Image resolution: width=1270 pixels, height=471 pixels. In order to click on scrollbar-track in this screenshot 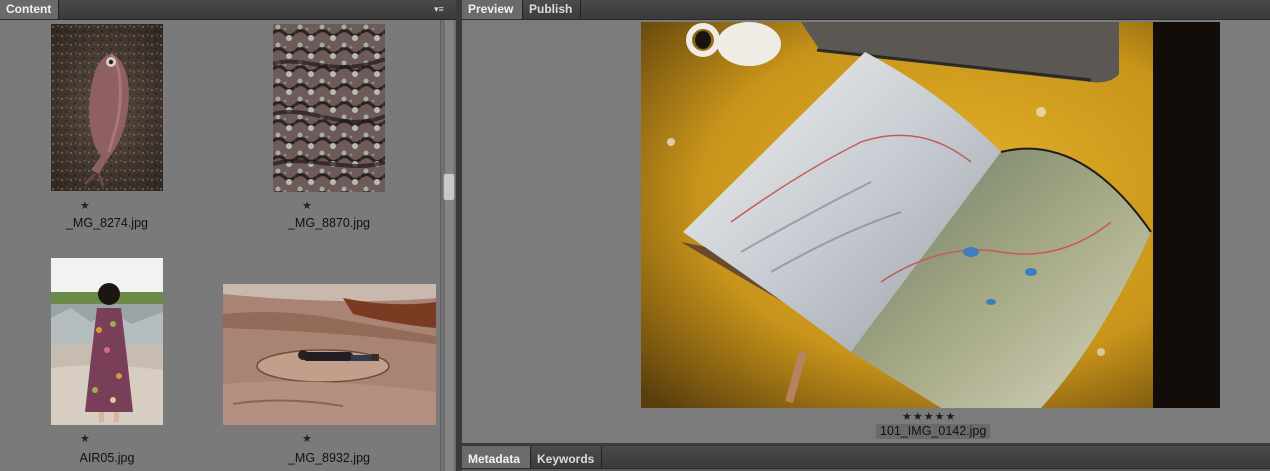, I will do `click(449, 245)`.